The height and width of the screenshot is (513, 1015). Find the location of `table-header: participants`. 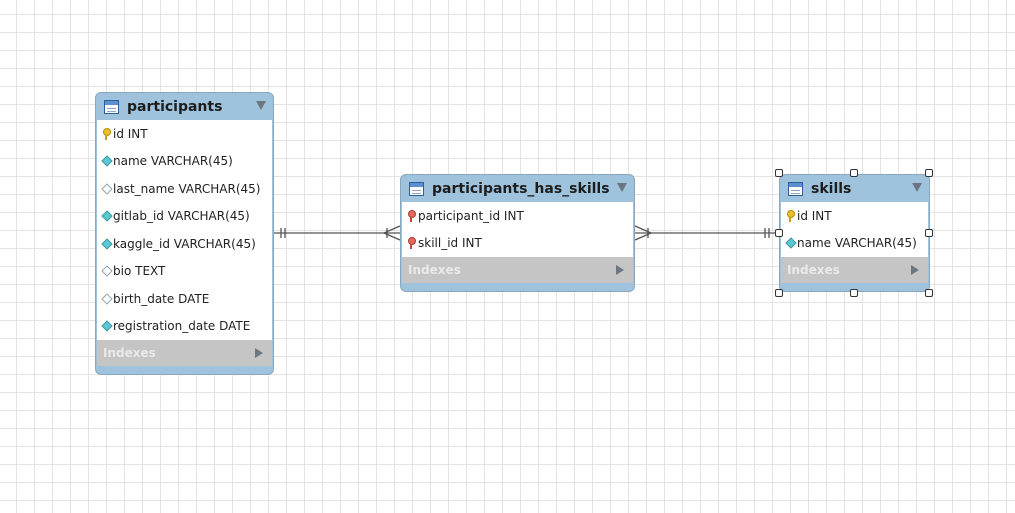

table-header: participants is located at coordinates (184, 106).